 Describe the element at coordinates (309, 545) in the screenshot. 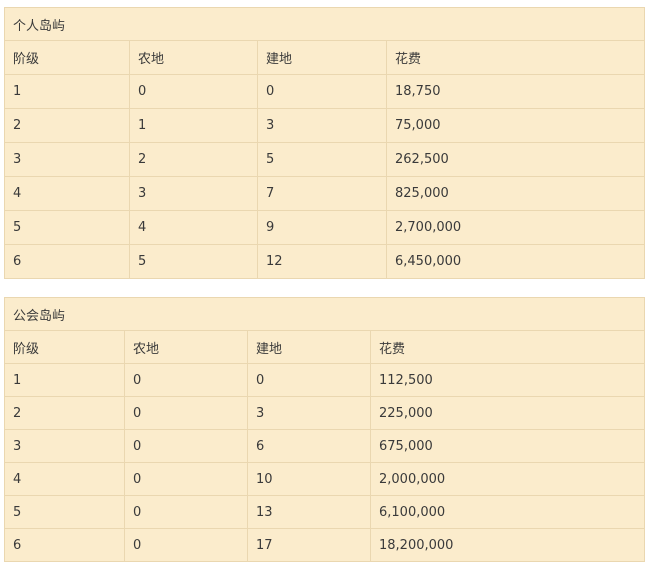

I see `table-cell: 17` at that location.